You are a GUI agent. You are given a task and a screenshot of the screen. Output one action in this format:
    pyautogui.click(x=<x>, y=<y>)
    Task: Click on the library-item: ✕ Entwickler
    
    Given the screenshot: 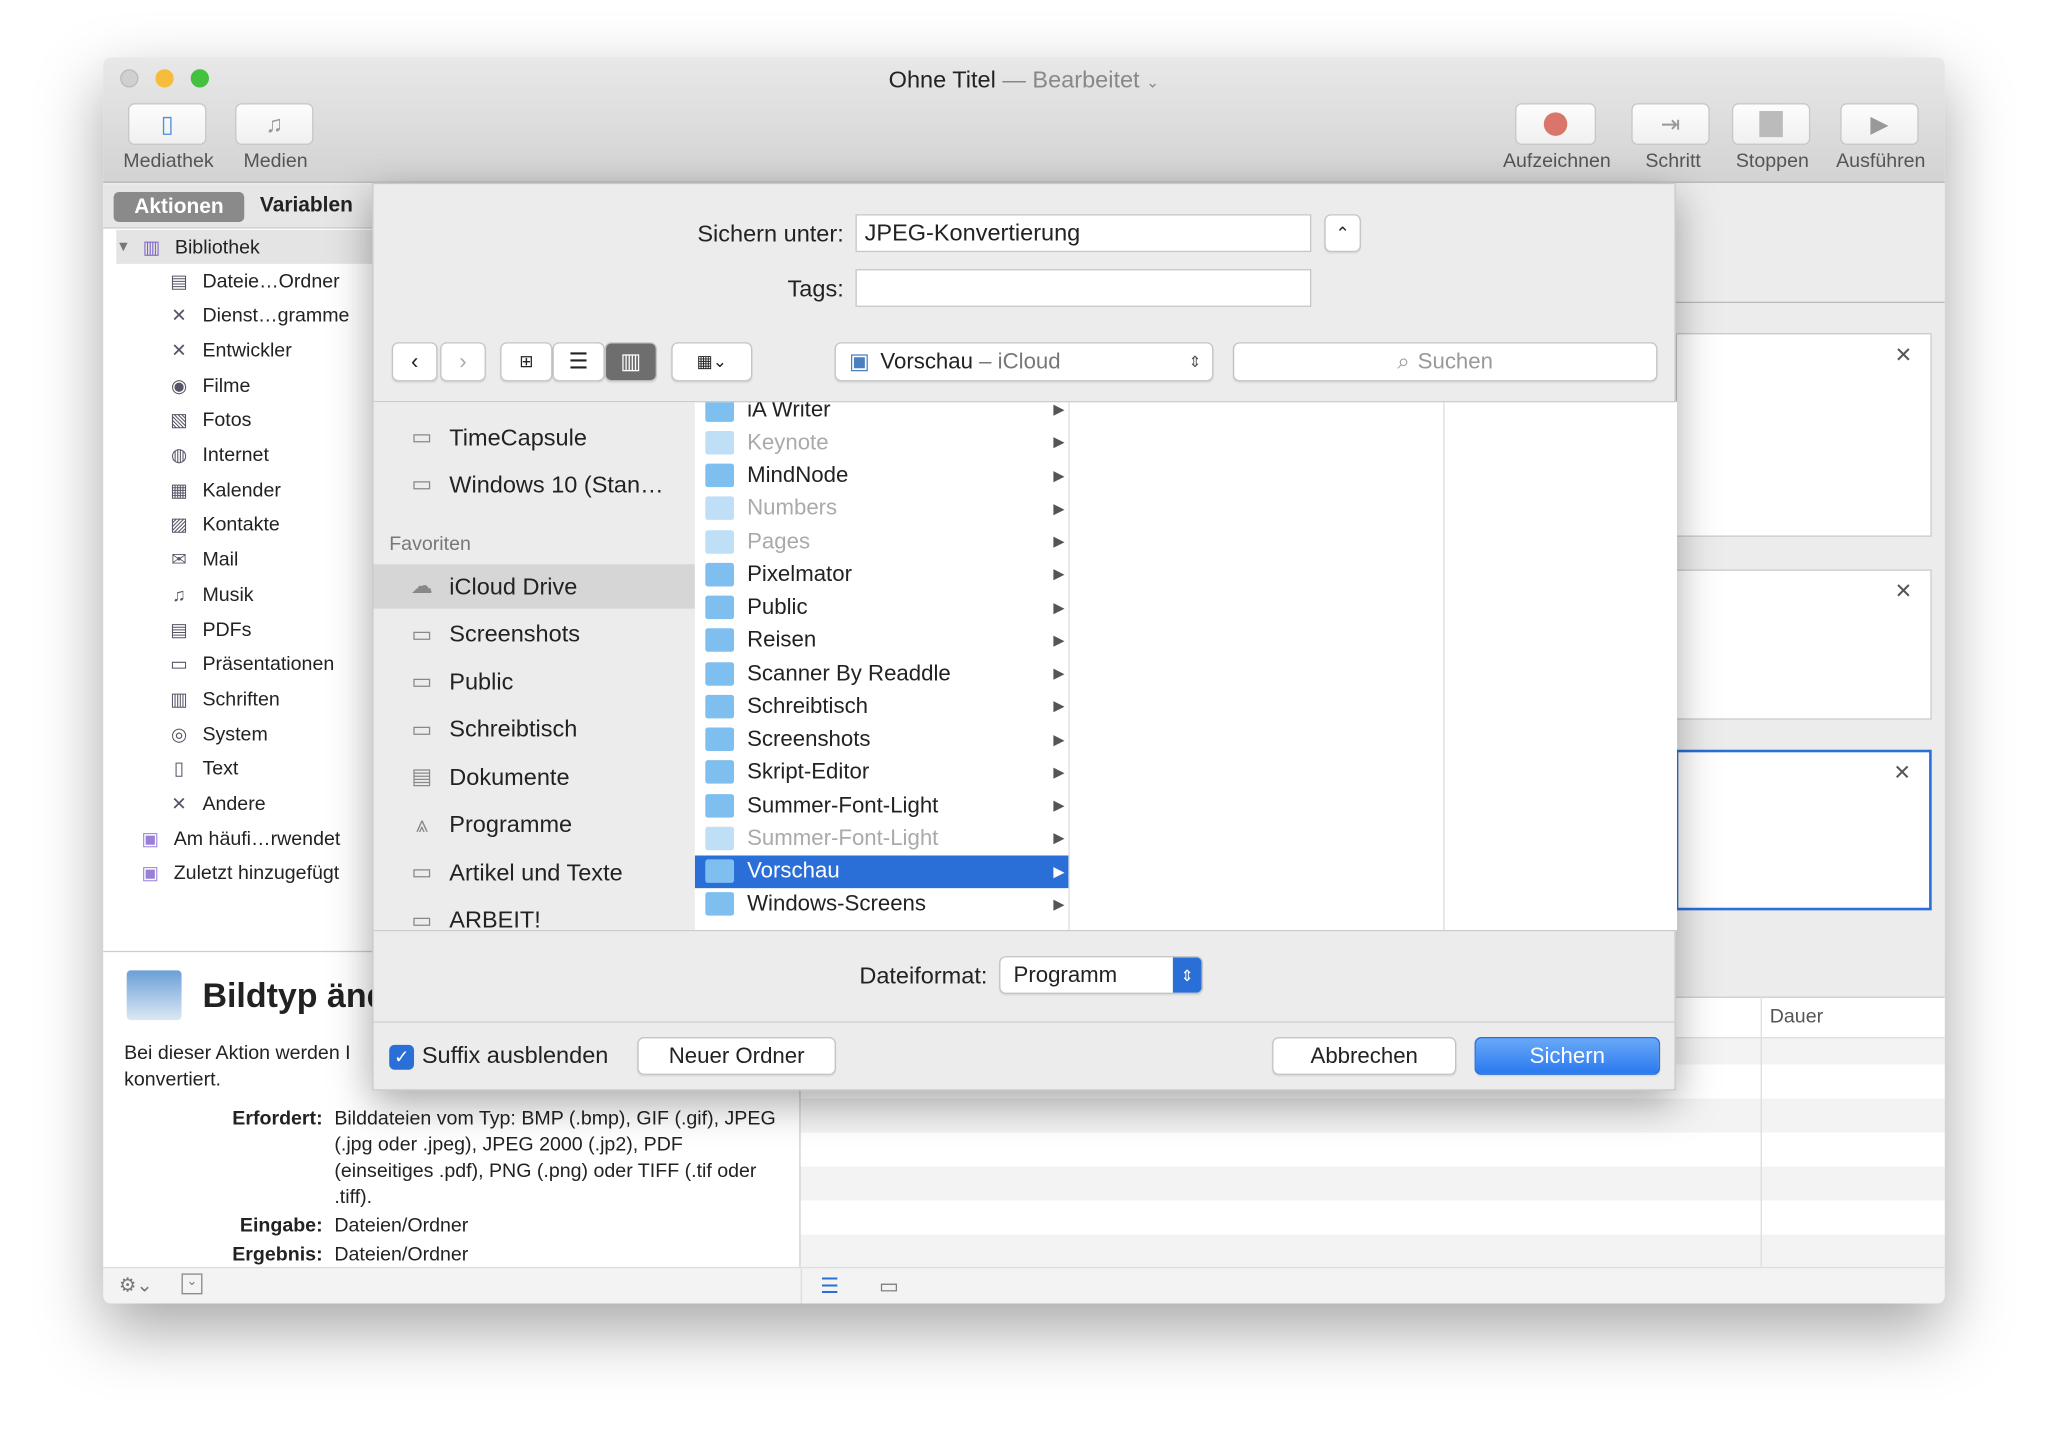 What is the action you would take?
    pyautogui.click(x=228, y=351)
    